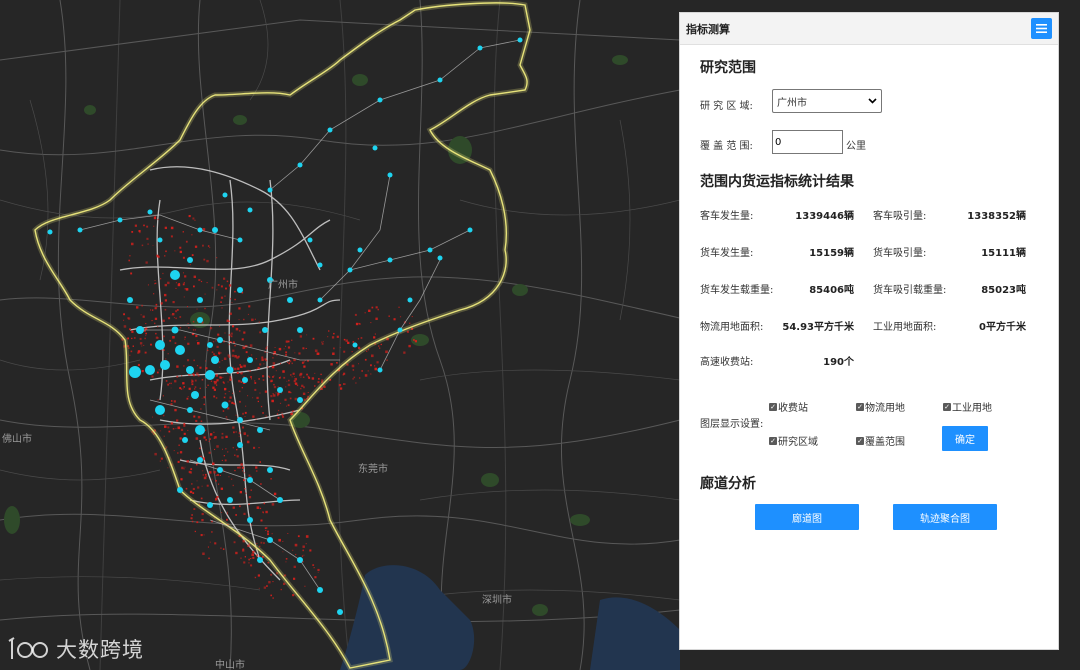  I want to click on checkbox-checked-icon: ✓, so click(860, 406).